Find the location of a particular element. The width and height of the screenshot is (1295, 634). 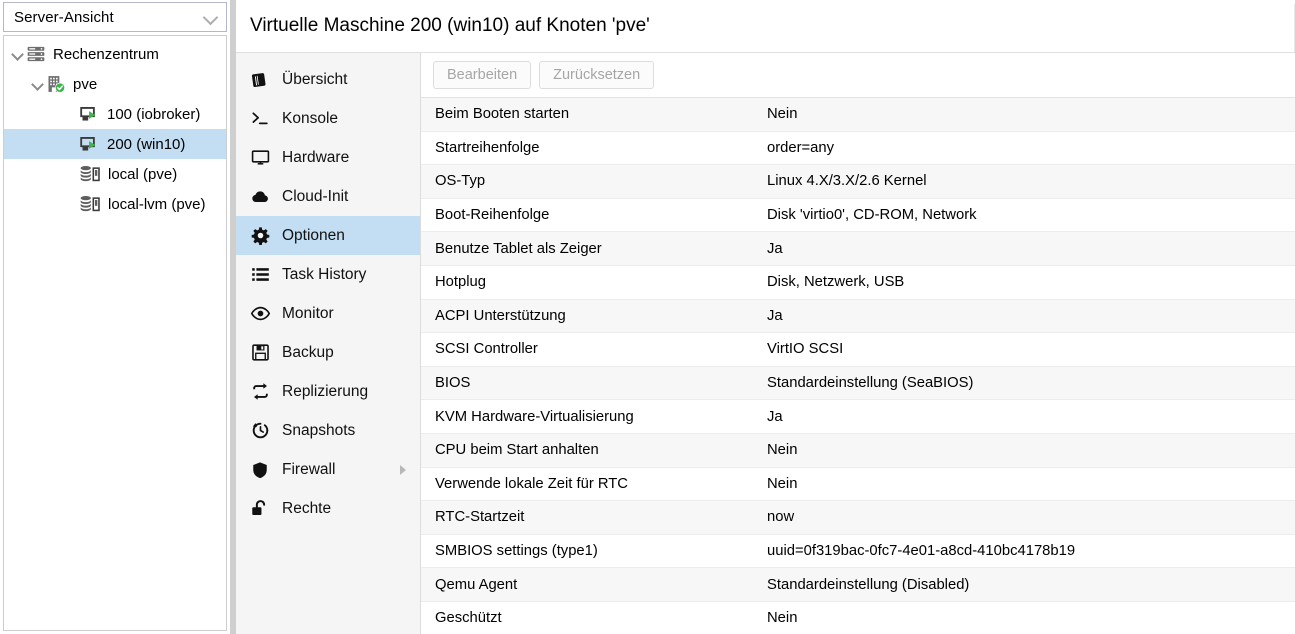

table-row: BIOS Standardeinstellung (SeaBIOS) is located at coordinates (858, 383).